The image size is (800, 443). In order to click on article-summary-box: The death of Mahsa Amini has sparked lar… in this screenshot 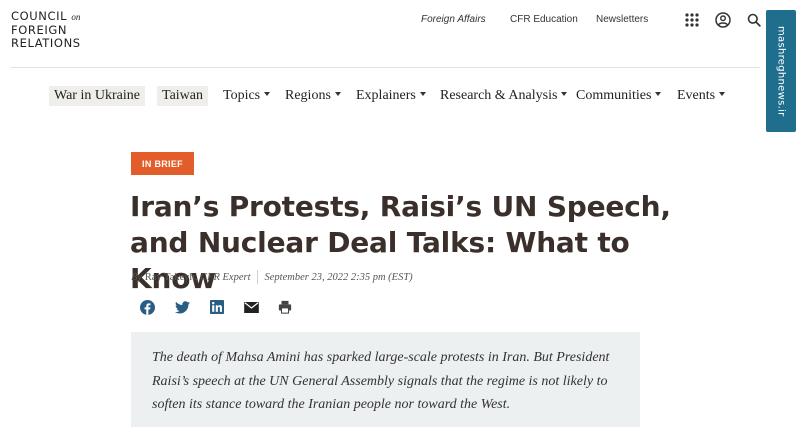, I will do `click(385, 379)`.